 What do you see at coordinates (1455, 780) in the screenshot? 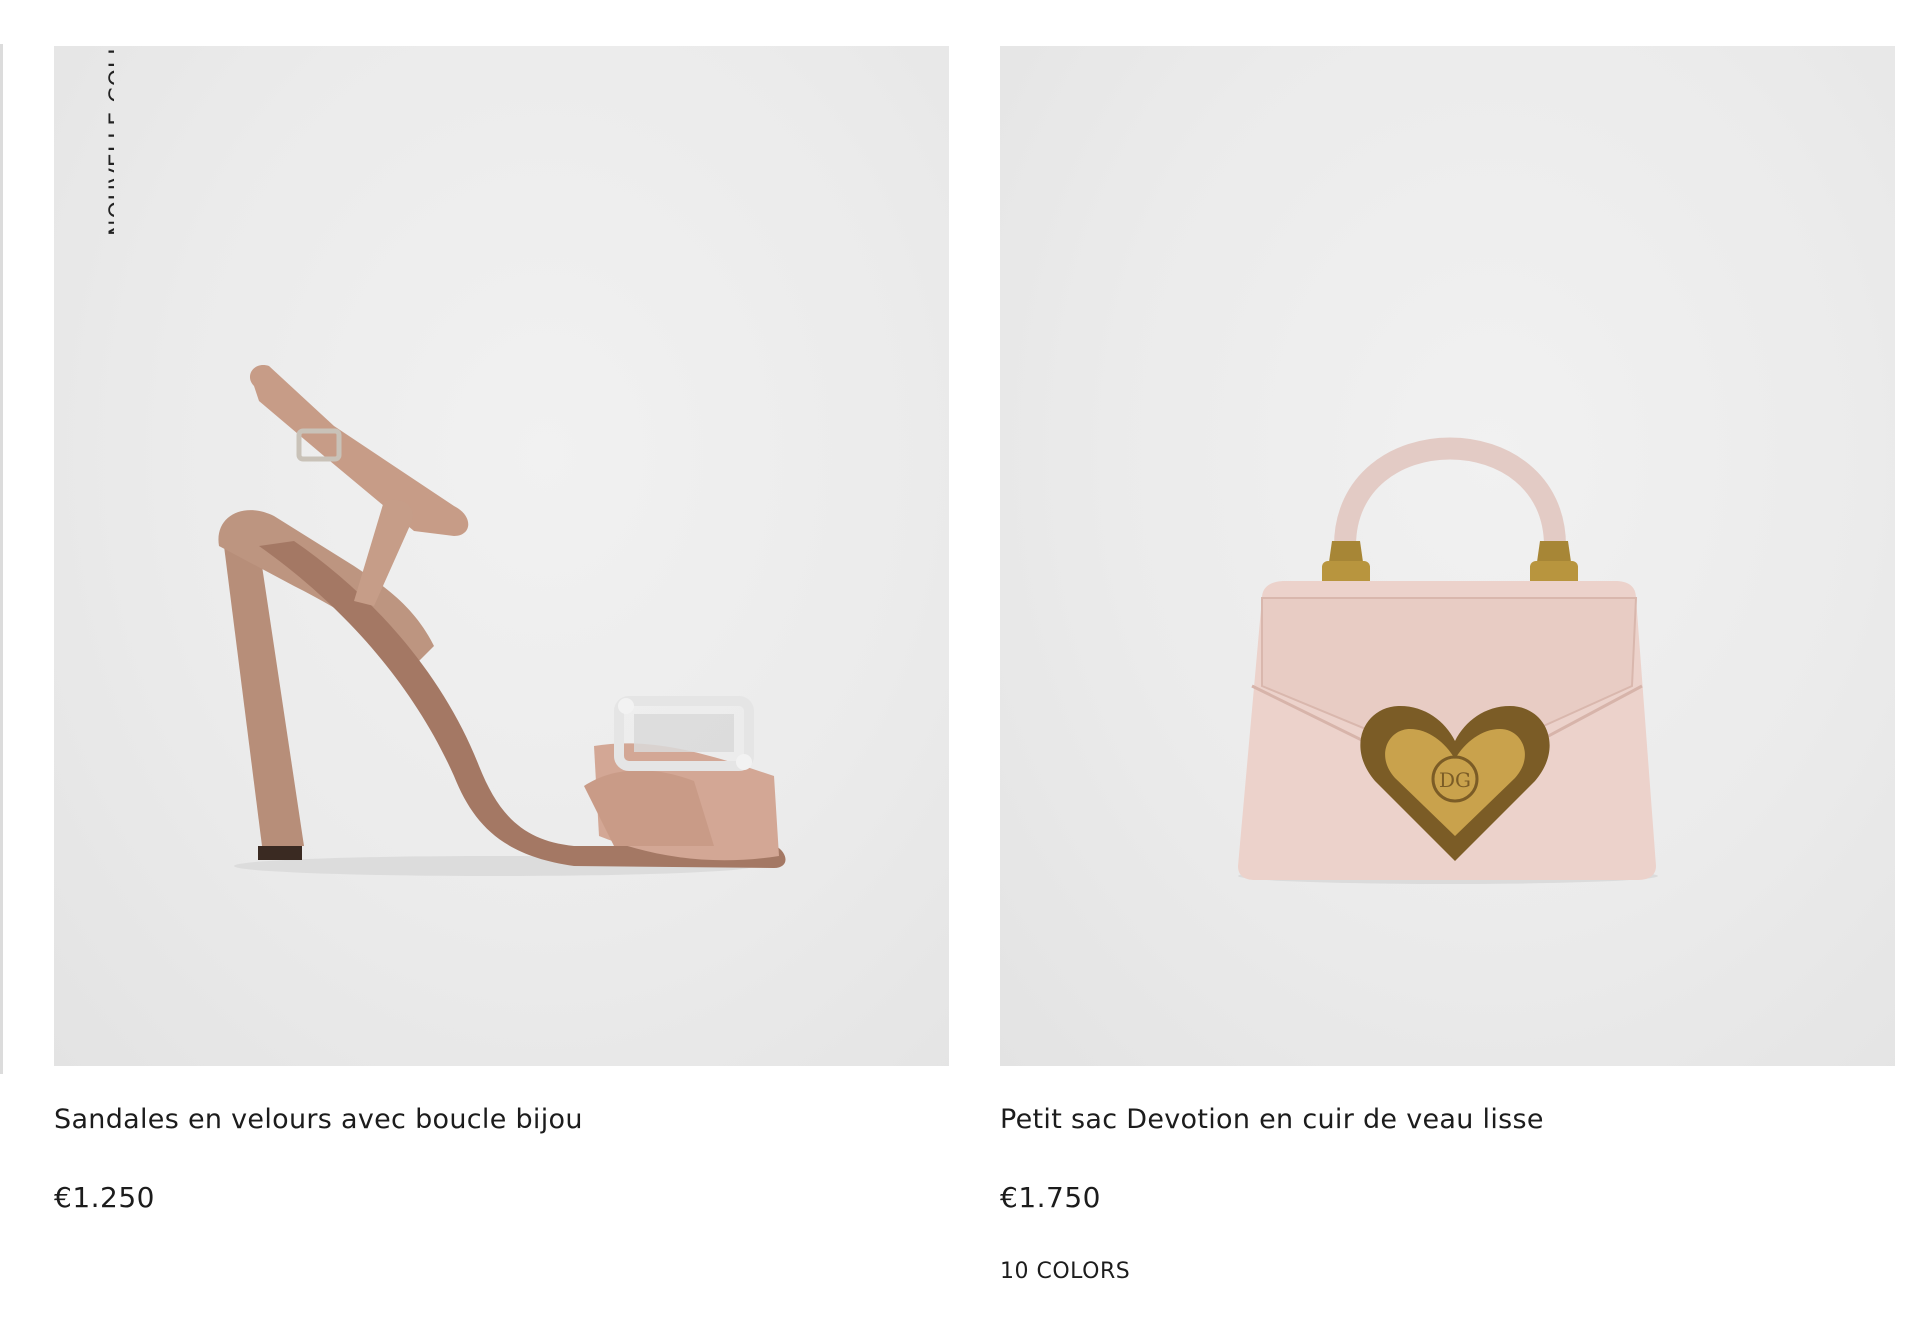
I see `svg-text: DG` at bounding box center [1455, 780].